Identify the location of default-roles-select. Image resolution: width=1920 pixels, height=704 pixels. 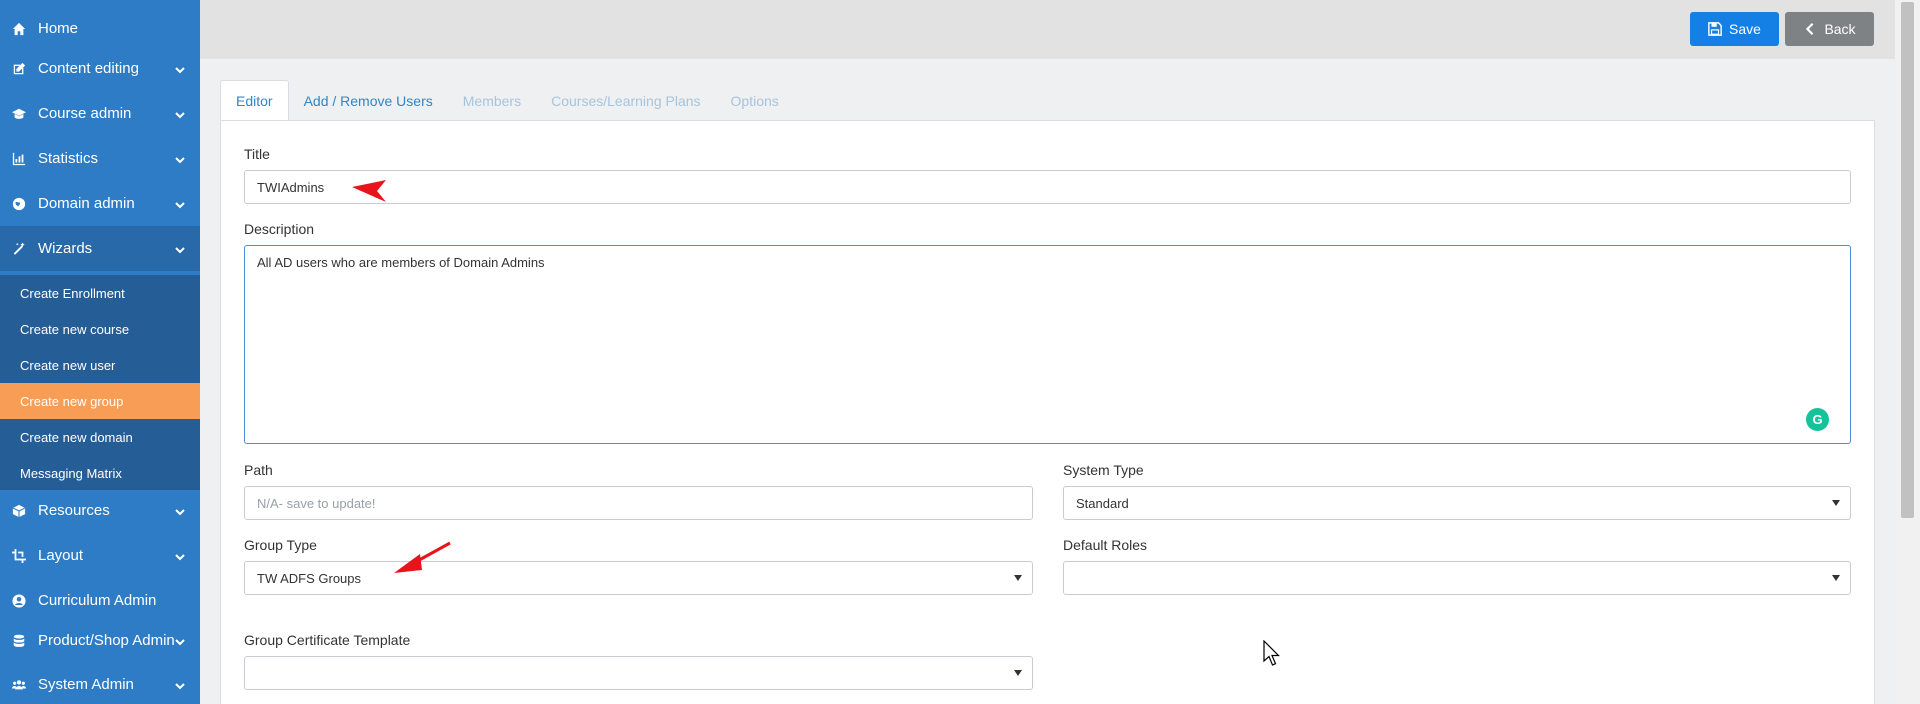
(1457, 578).